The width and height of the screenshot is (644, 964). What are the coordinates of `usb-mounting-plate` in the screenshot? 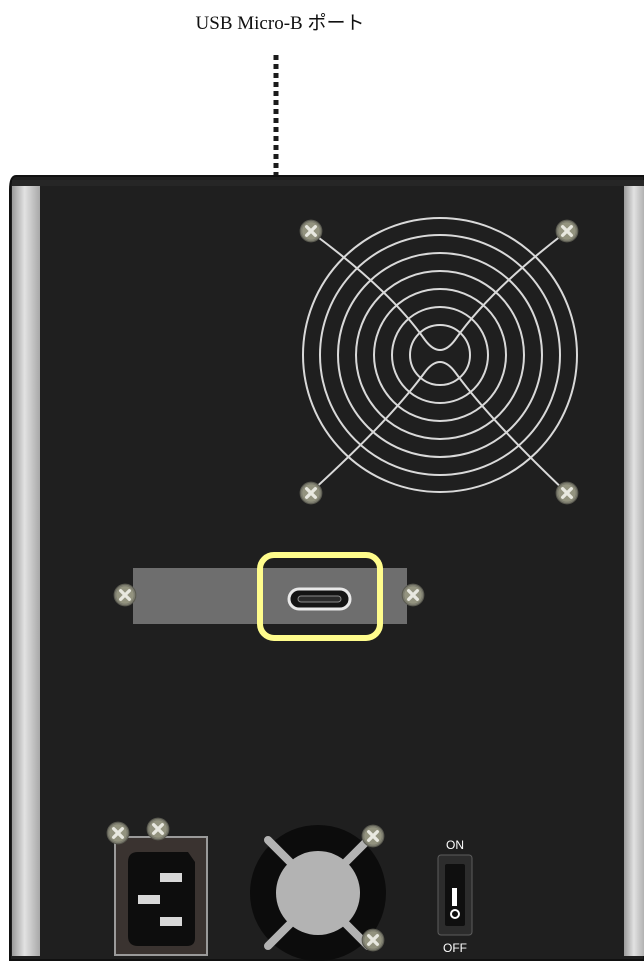 It's located at (270, 596).